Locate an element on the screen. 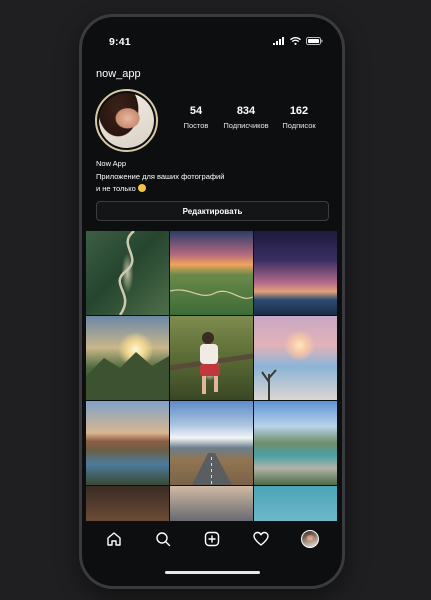 The width and height of the screenshot is (431, 600). nav-activity is located at coordinates (261, 539).